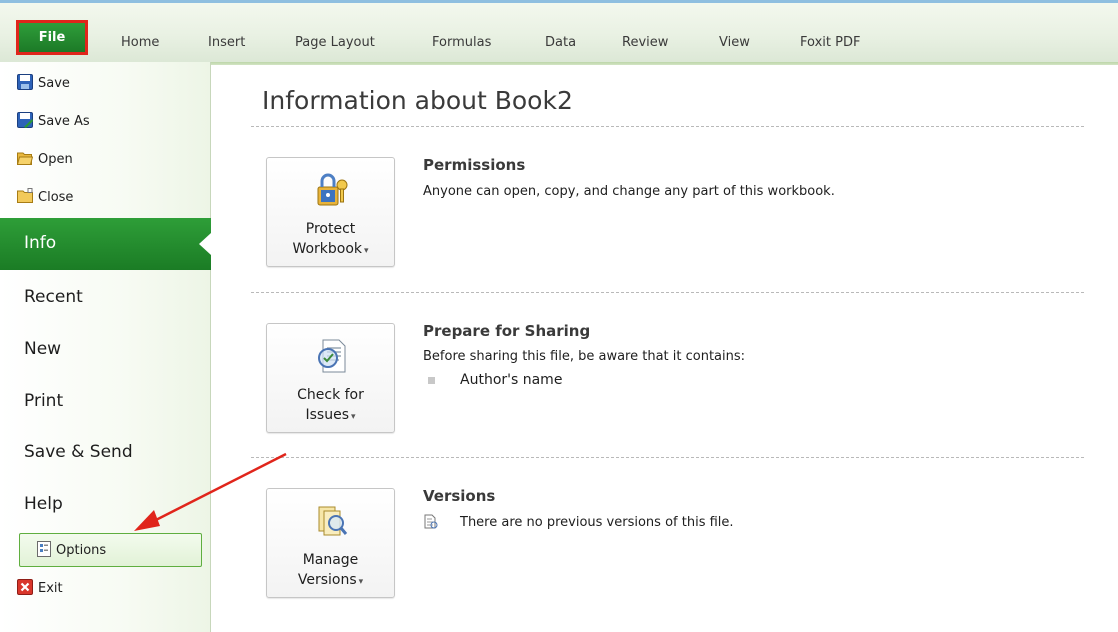  I want to click on page-title: Information about Book2, so click(417, 100).